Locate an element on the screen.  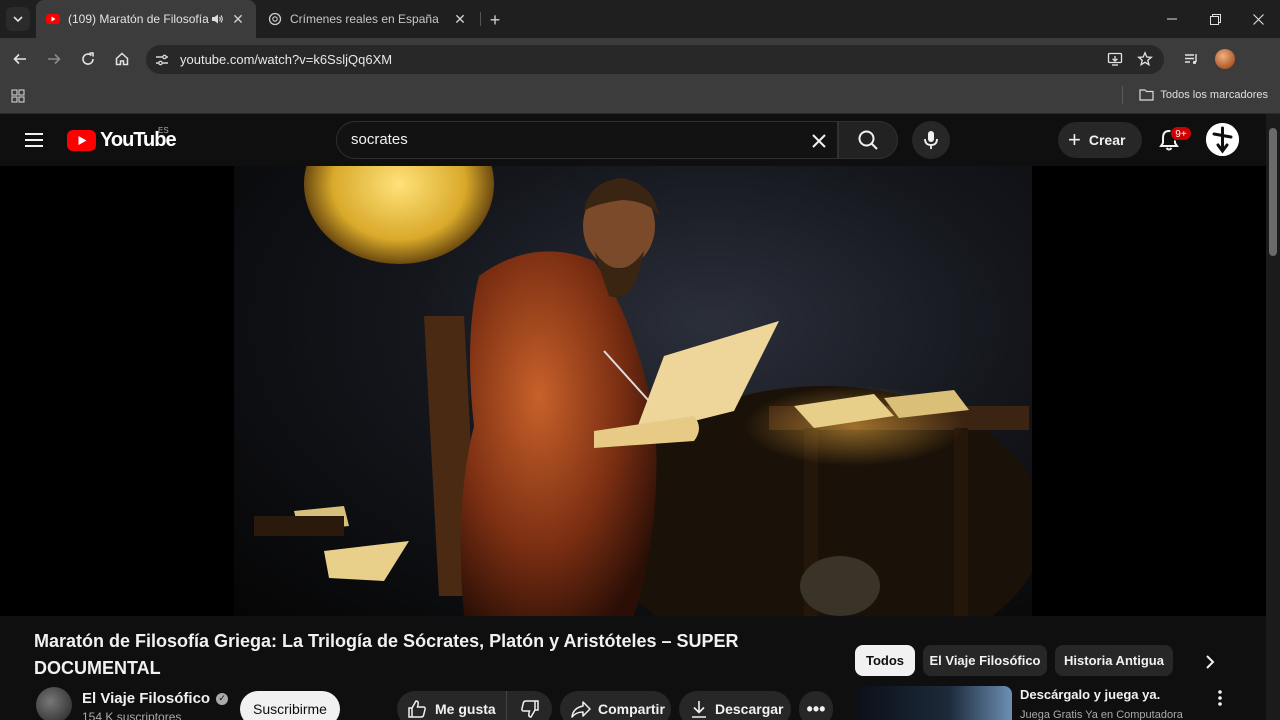
profile-button is located at coordinates (1225, 59).